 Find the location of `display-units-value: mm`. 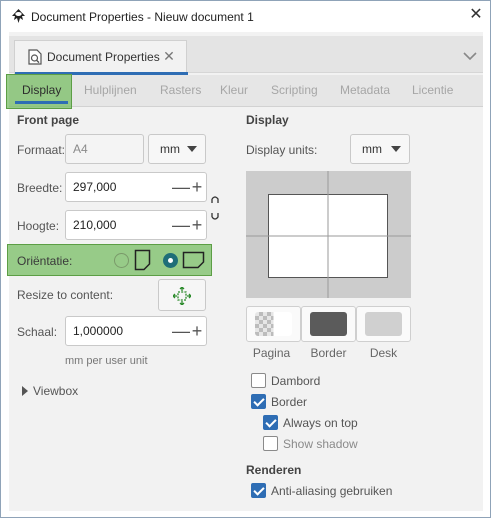

display-units-value: mm is located at coordinates (372, 149).